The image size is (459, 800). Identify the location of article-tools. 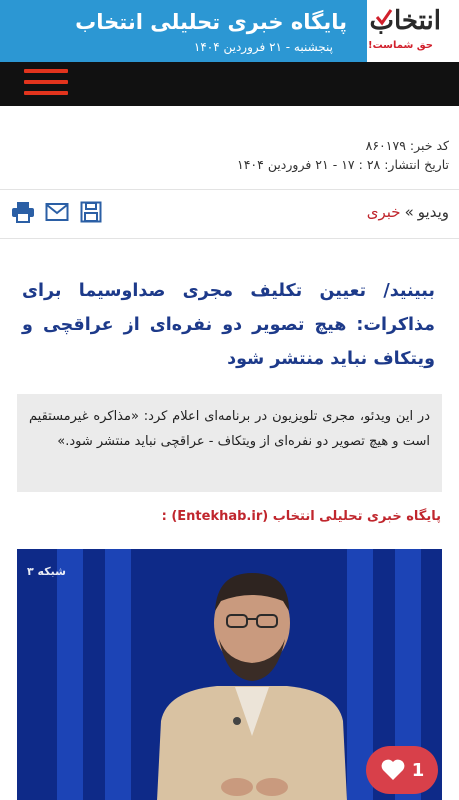
(57, 212).